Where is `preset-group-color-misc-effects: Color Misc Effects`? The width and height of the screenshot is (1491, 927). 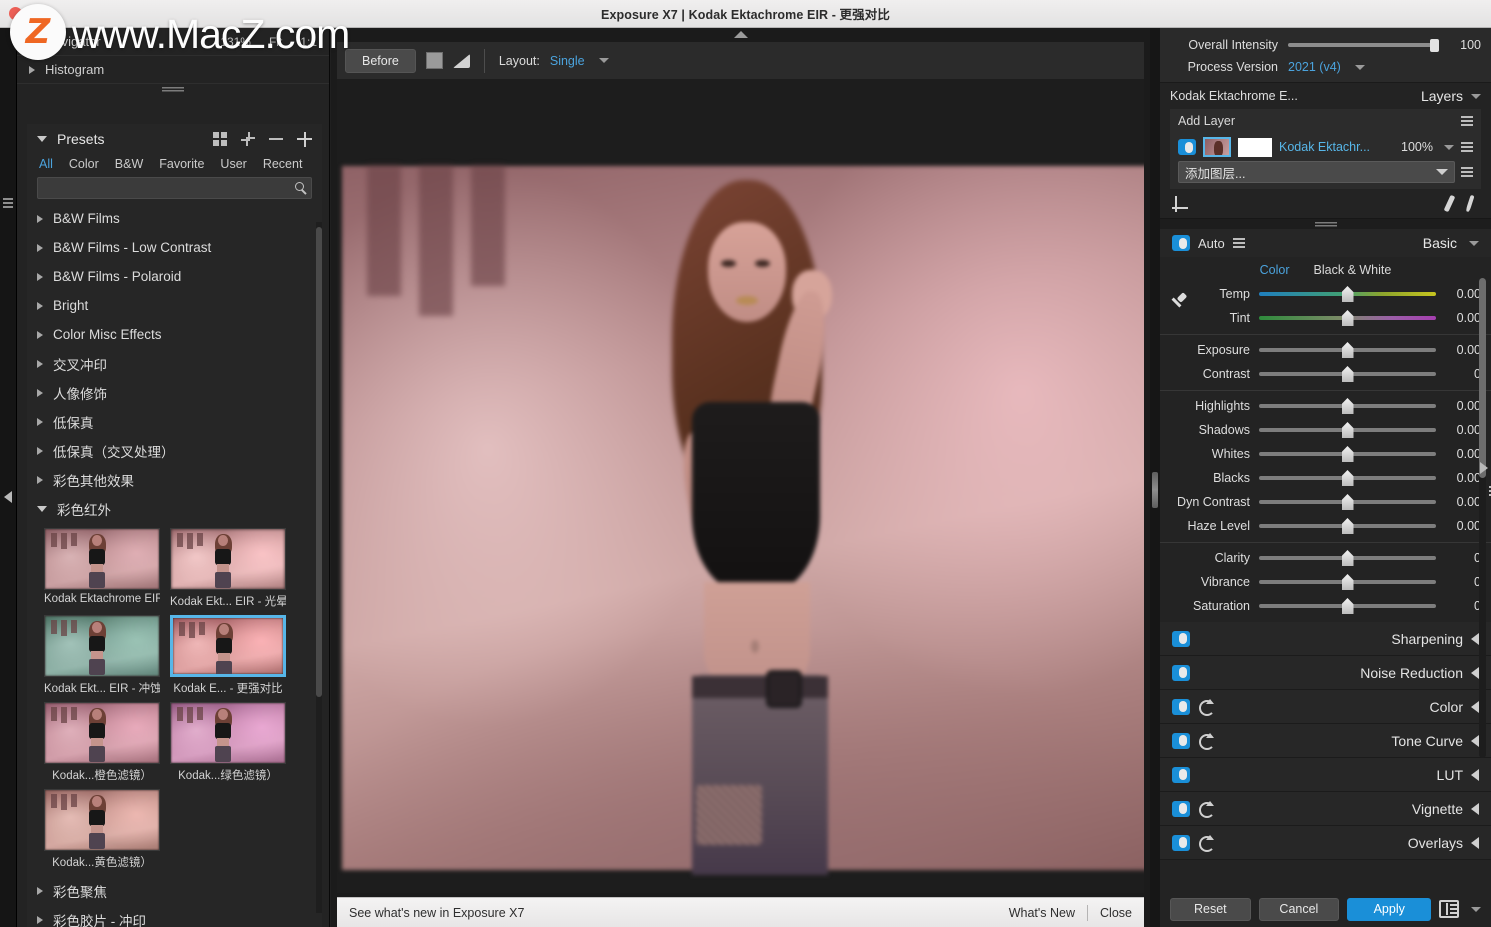 preset-group-color-misc-effects: Color Misc Effects is located at coordinates (176, 334).